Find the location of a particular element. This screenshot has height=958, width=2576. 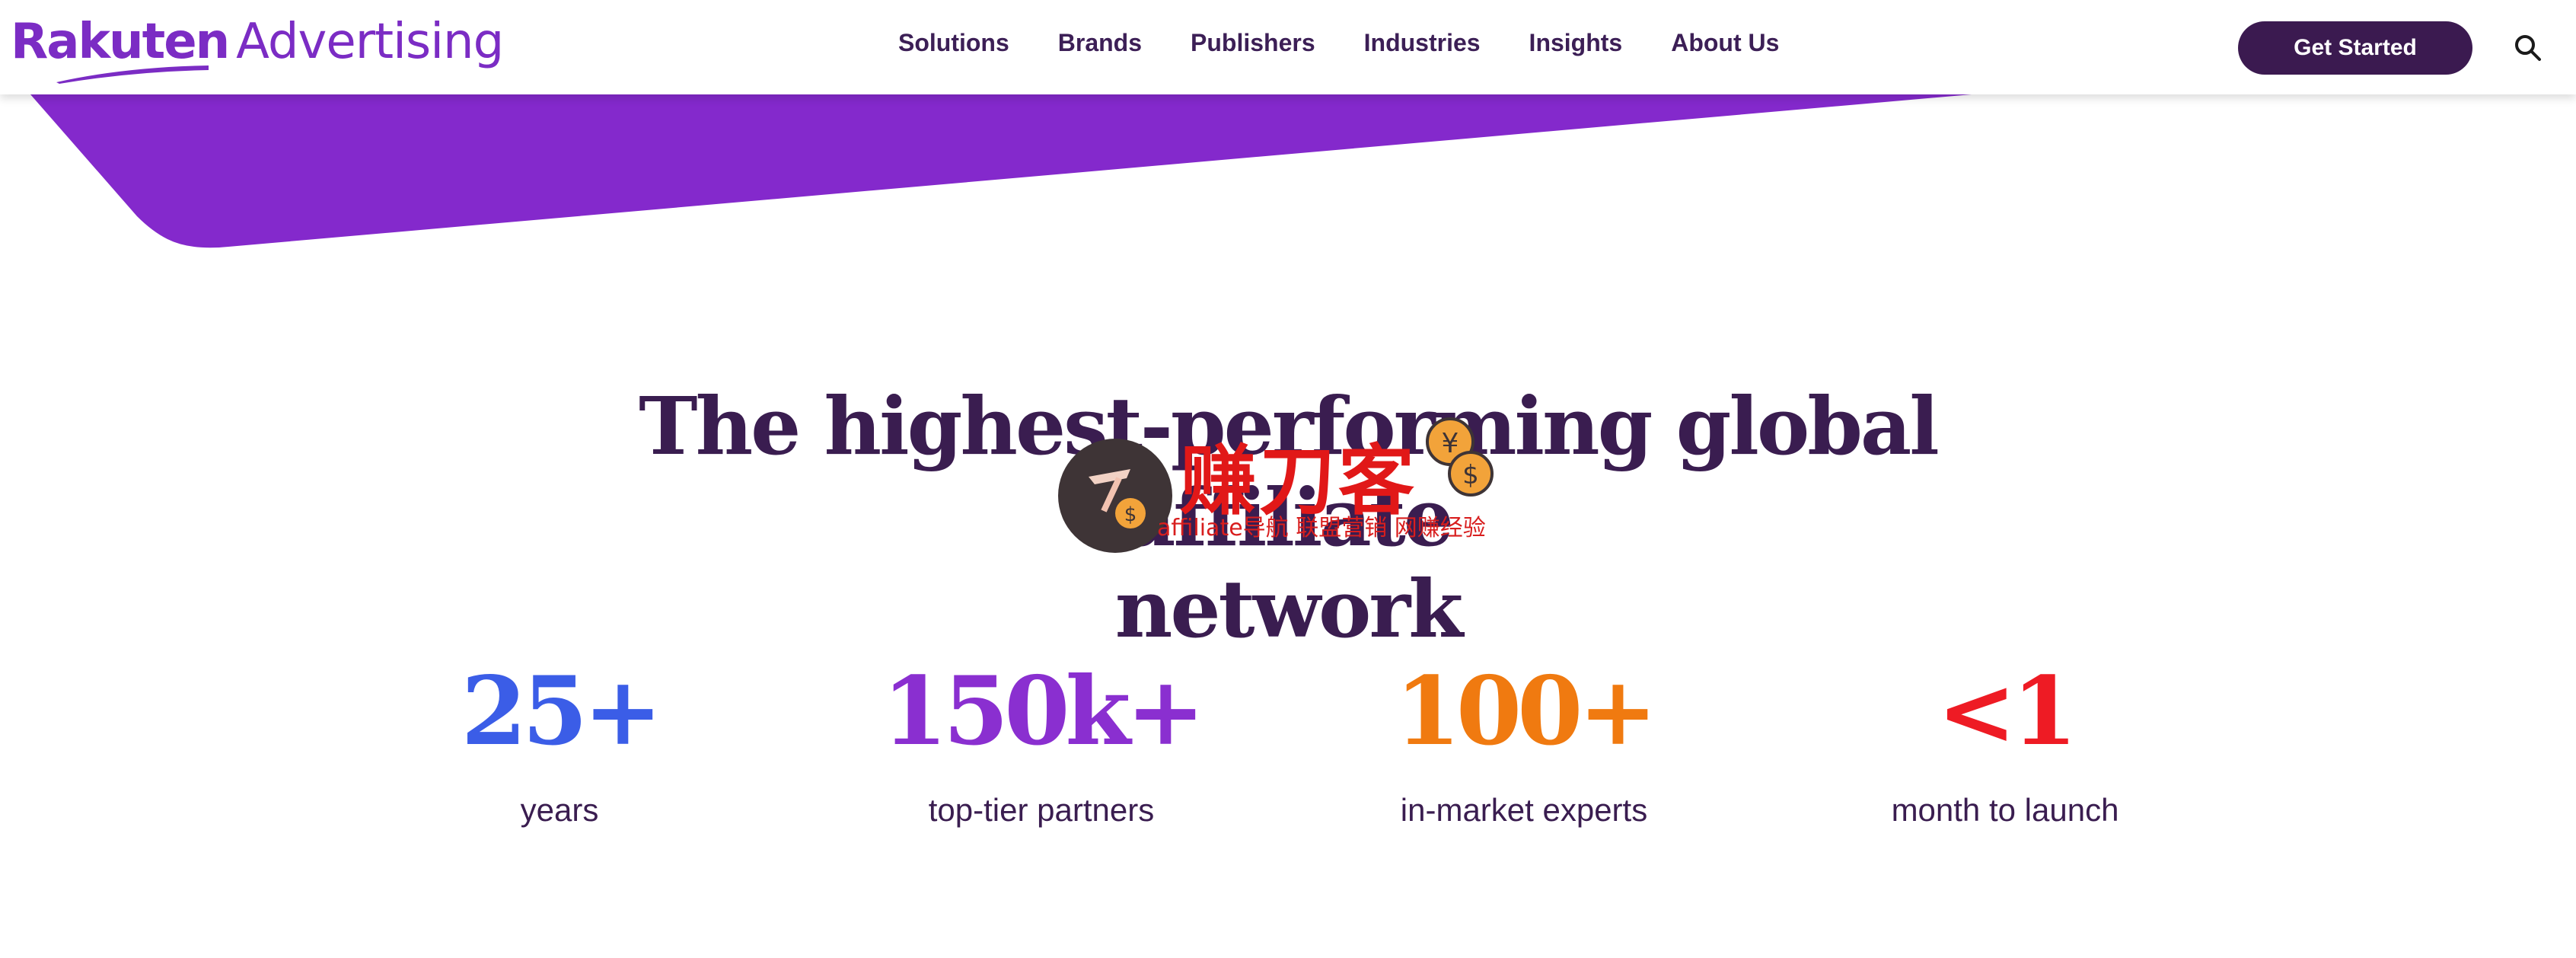

stat-label: in-market experts is located at coordinates (1524, 810).